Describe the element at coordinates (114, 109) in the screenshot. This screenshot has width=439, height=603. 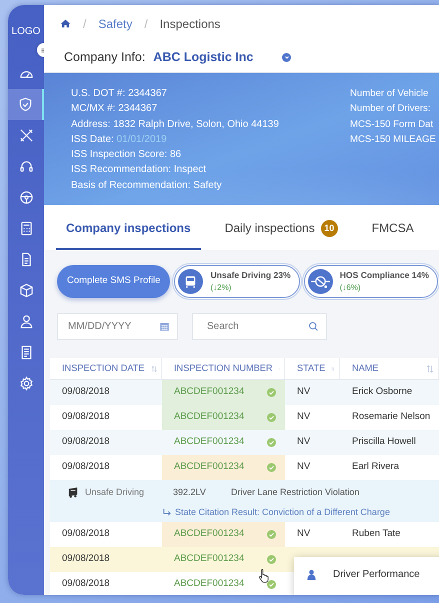
I see `info-line: MC/MX #: 2344367` at that location.